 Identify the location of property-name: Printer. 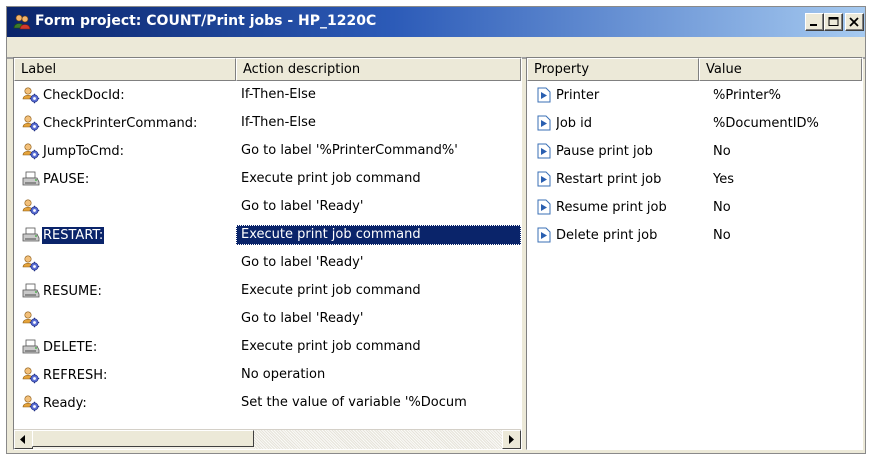
(578, 95).